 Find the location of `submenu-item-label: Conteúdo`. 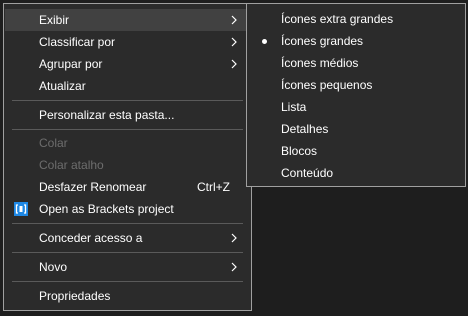

submenu-item-label: Conteúdo is located at coordinates (307, 173).